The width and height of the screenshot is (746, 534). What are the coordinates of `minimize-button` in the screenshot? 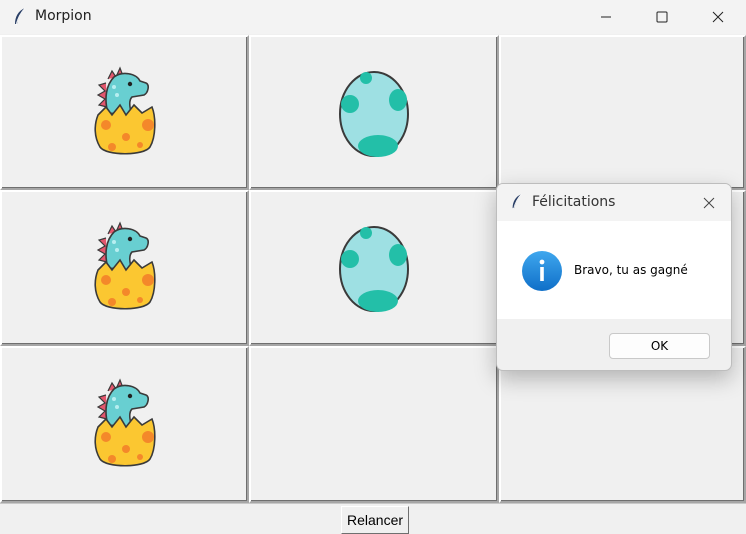 It's located at (606, 17).